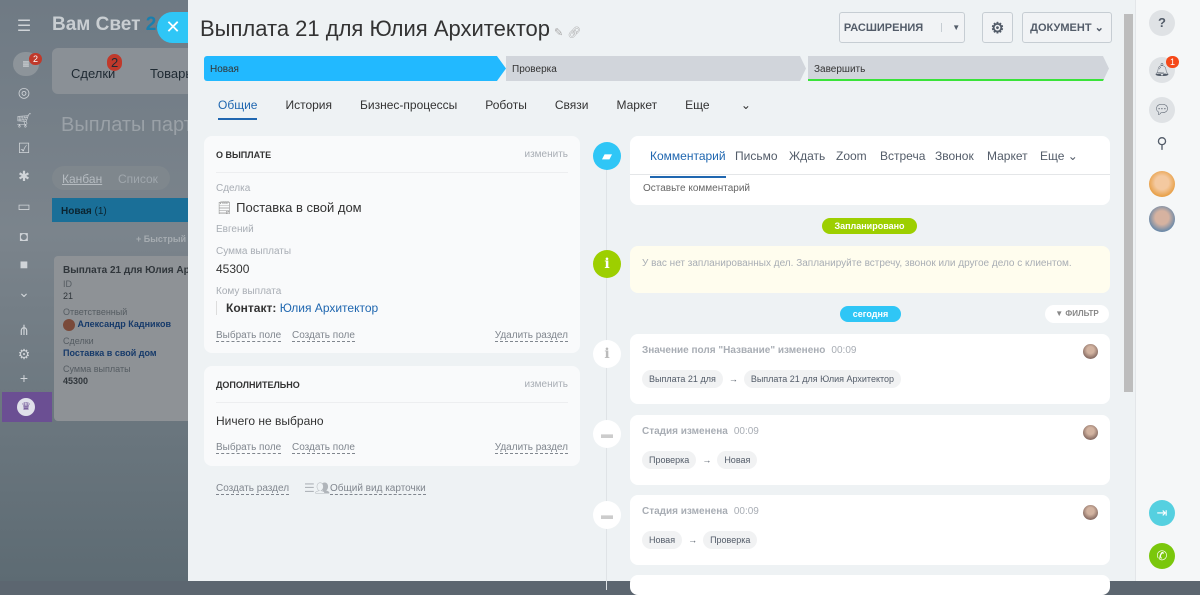 Image resolution: width=1200 pixels, height=595 pixels. Describe the element at coordinates (111, 178) in the screenshot. I see `view-switcher: Канбан Список` at that location.